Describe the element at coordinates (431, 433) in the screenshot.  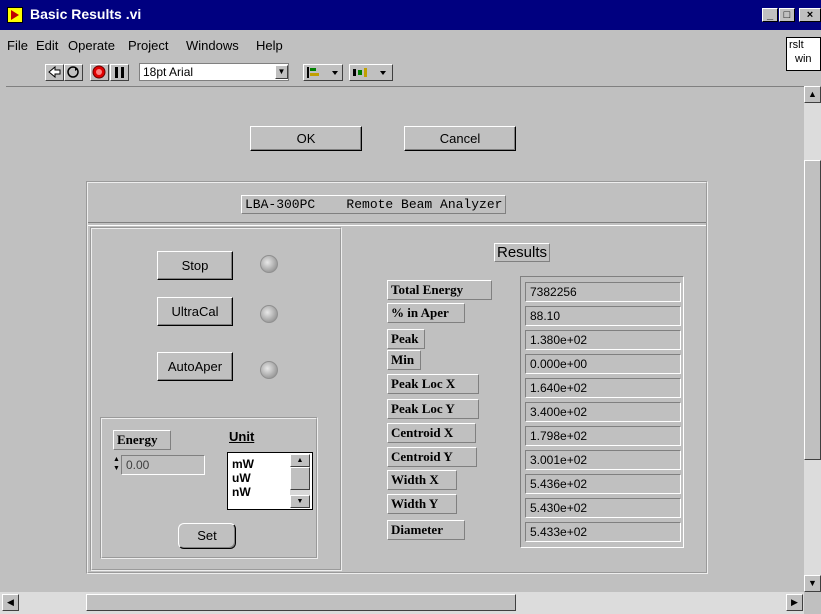
I see `centroid-x-label: Centroid X` at that location.